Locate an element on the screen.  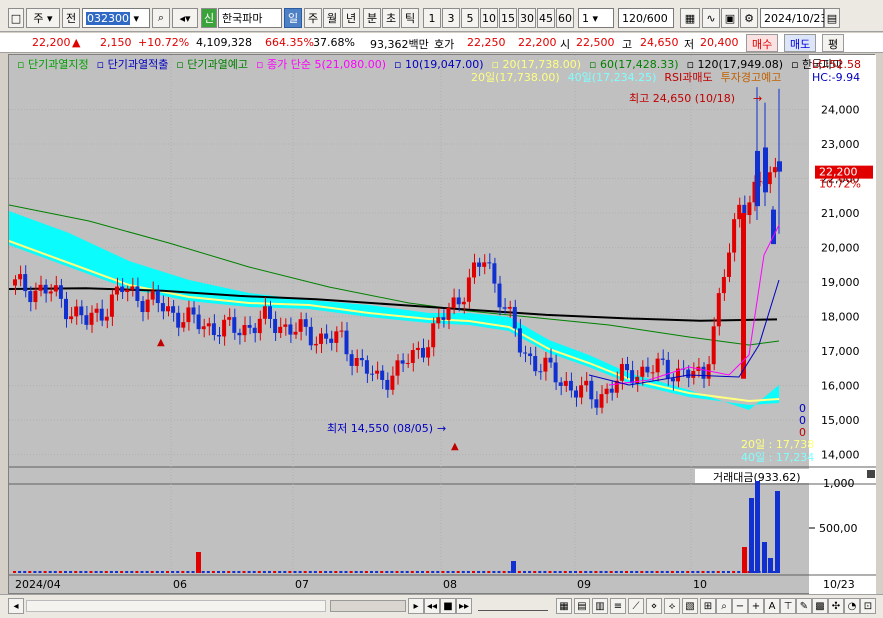
tool-icon-1: ▦ is located at coordinates (564, 606).